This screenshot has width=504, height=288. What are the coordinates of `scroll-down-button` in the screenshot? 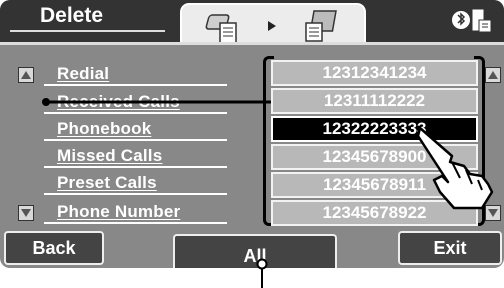 It's located at (26, 213).